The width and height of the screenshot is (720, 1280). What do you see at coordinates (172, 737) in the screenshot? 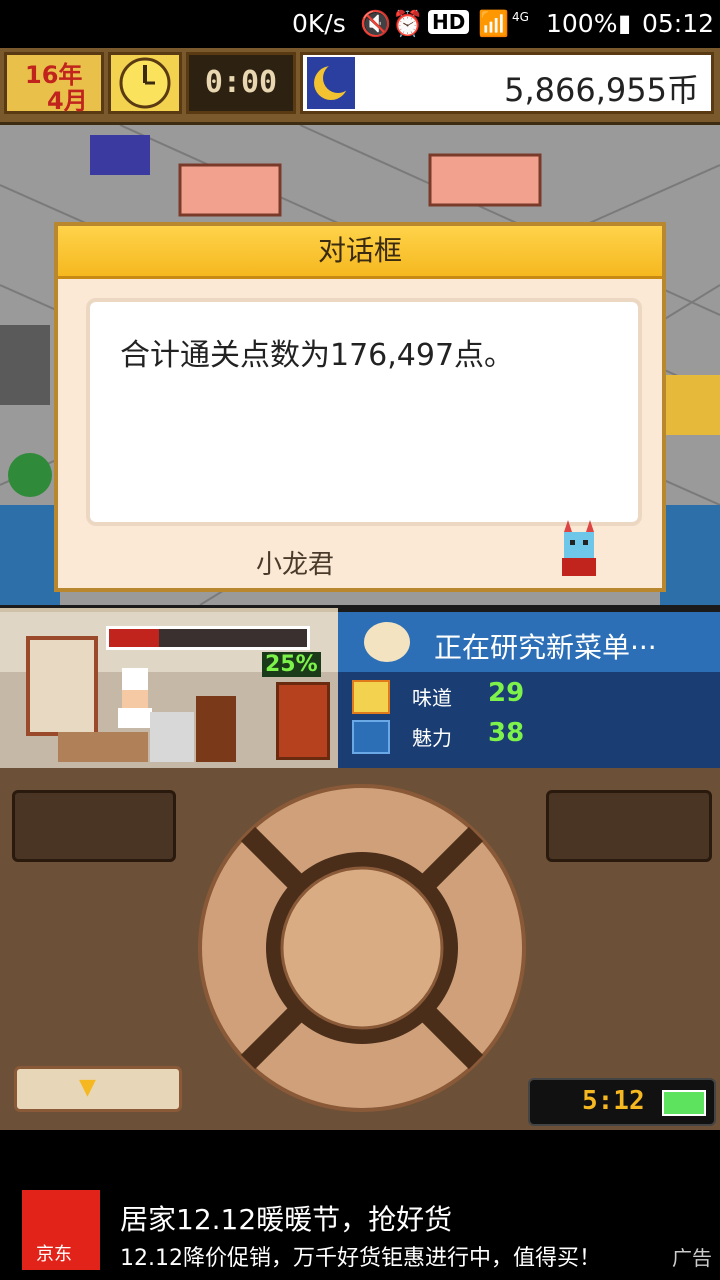
I see `stove` at bounding box center [172, 737].